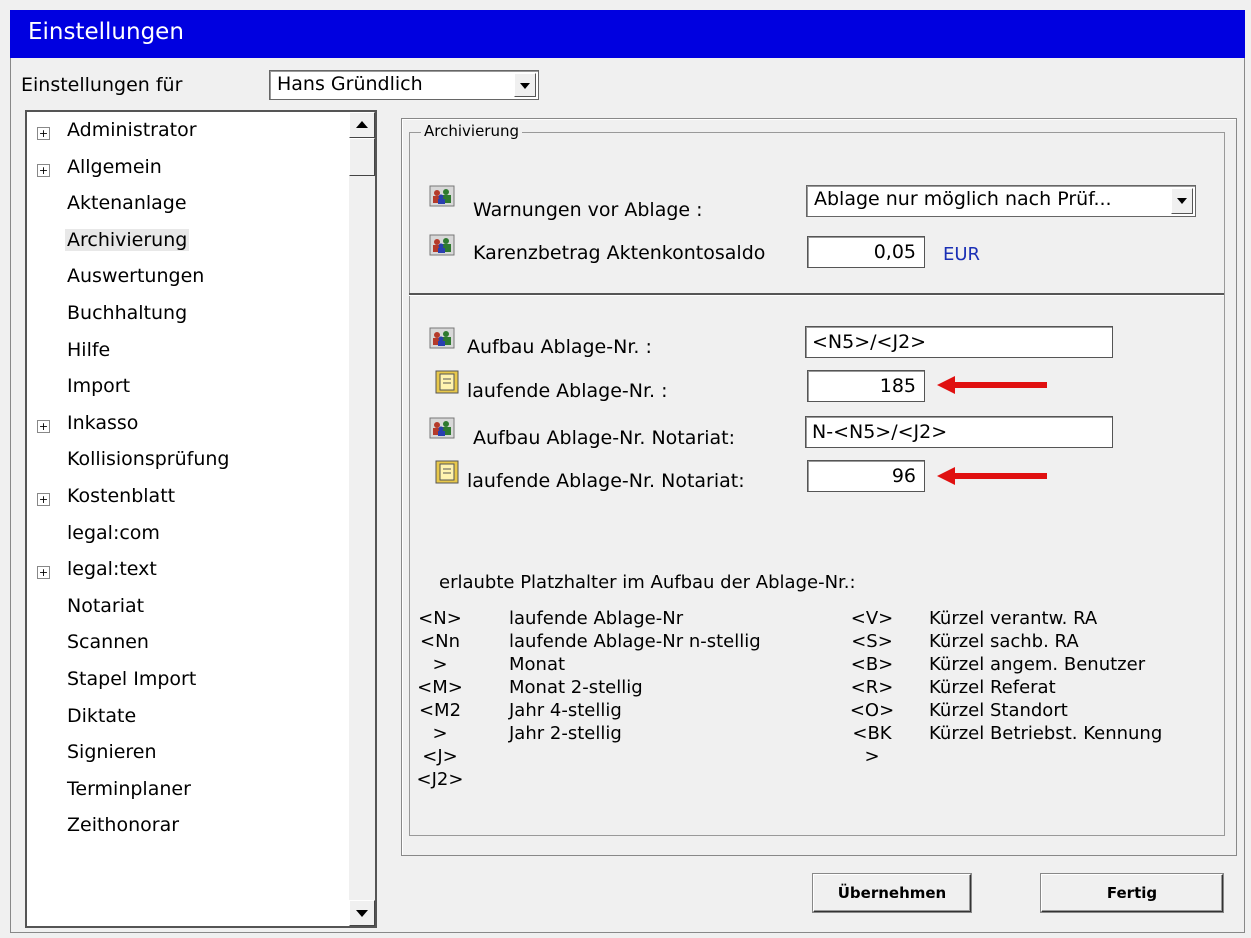 The image size is (1251, 938). What do you see at coordinates (187, 170) in the screenshot?
I see `tree-item-allgemein: + Allgemein` at bounding box center [187, 170].